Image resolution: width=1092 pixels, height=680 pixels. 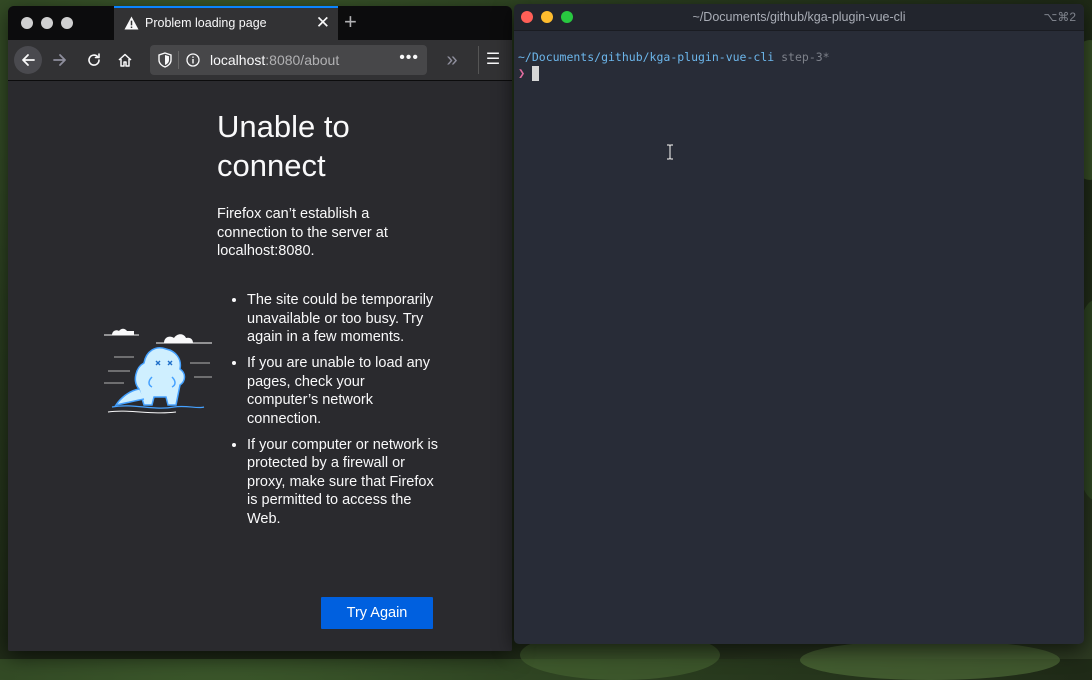 What do you see at coordinates (206, 23) in the screenshot?
I see `tab-title: Problem loading page` at bounding box center [206, 23].